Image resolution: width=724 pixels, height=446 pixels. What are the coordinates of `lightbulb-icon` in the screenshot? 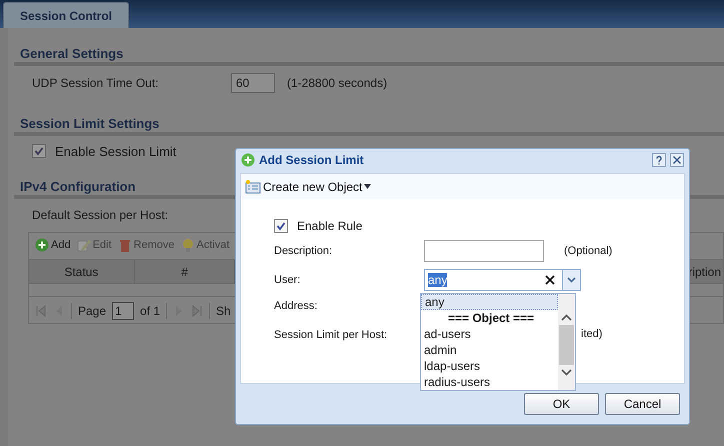 It's located at (187, 245).